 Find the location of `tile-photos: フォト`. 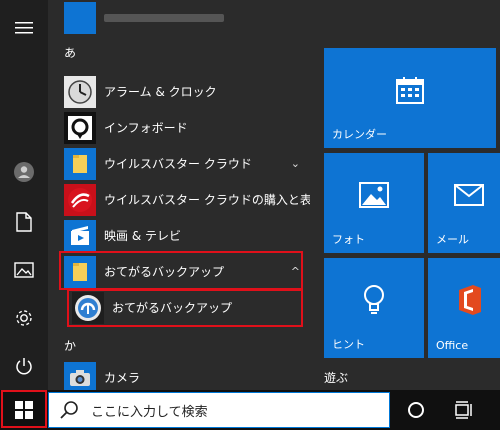

tile-photos: フォト is located at coordinates (374, 203).